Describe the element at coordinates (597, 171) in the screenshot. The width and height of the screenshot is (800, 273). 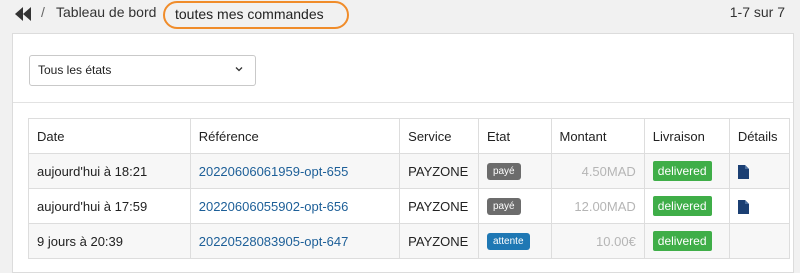
I see `row-montant: 4.50MAD` at that location.